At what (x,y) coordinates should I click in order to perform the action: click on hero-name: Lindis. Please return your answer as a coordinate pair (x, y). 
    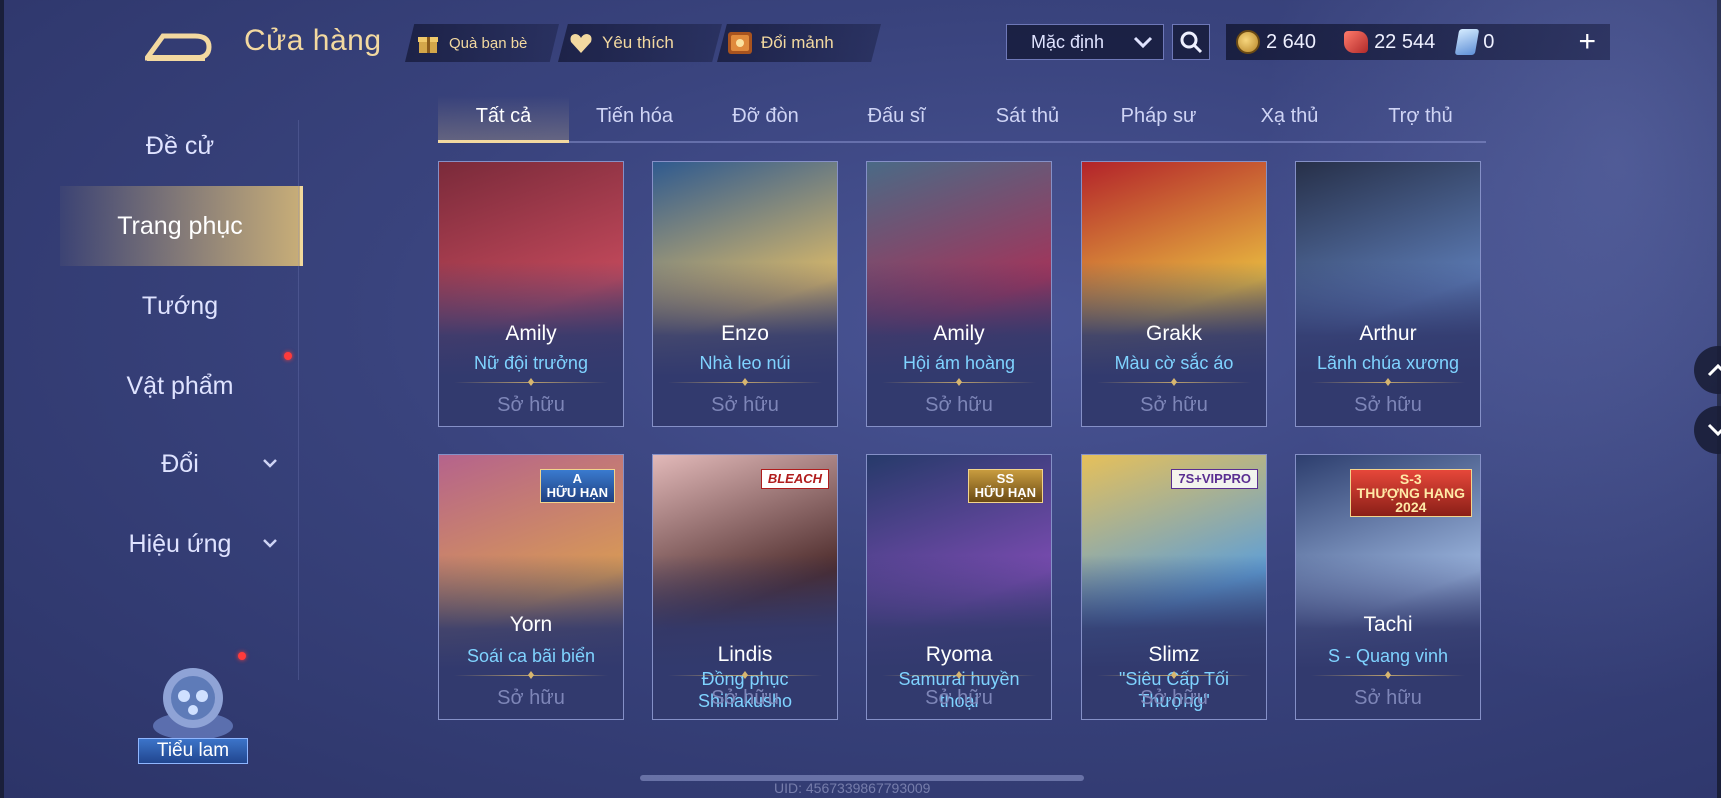
    Looking at the image, I should click on (745, 654).